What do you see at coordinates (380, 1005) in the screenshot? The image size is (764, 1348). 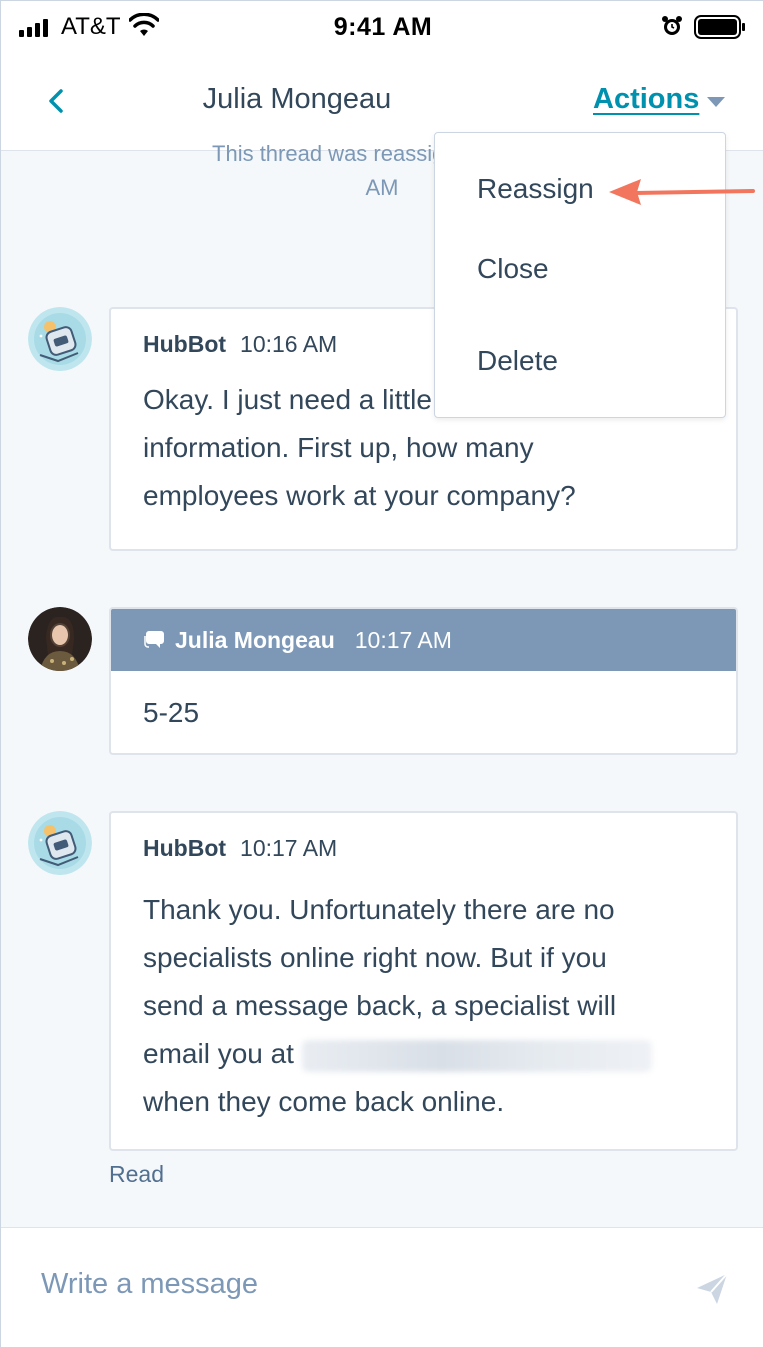 I see `message-line: send a message back, a specialist will` at bounding box center [380, 1005].